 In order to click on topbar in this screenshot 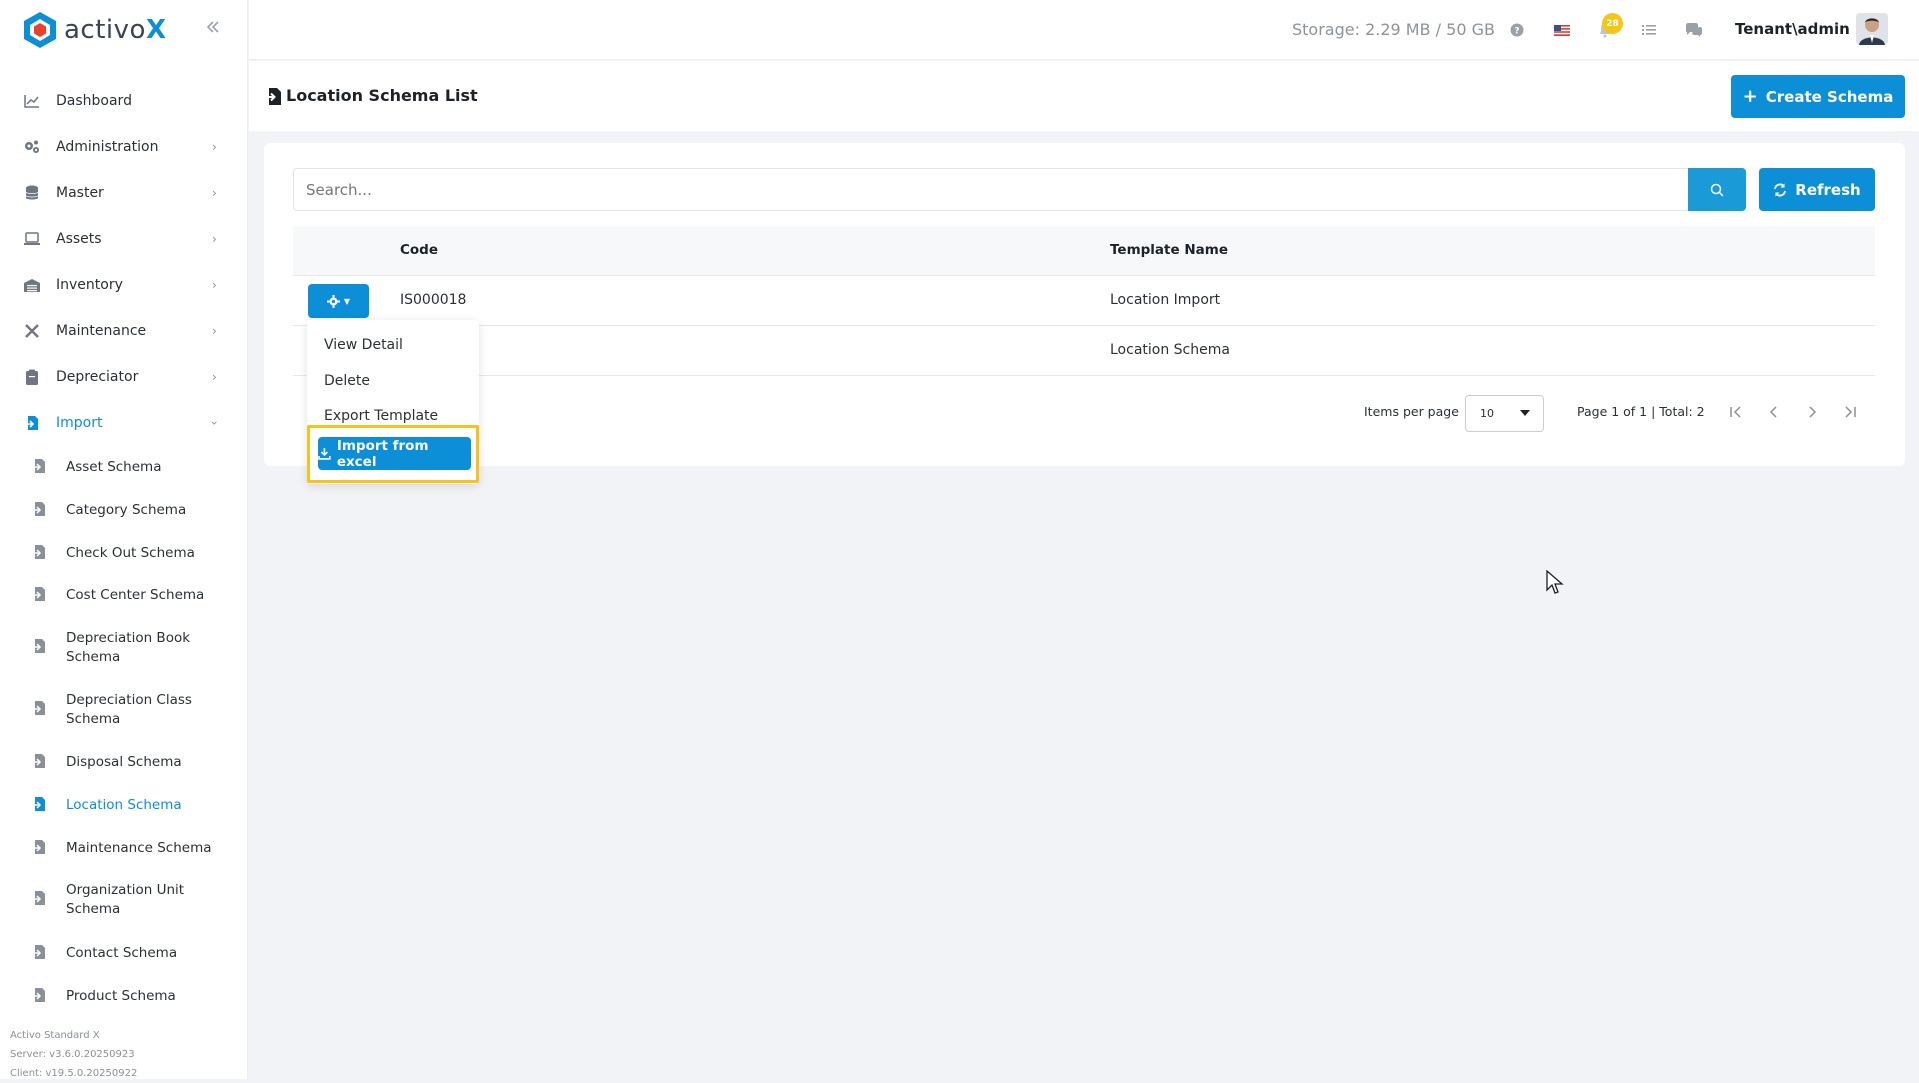, I will do `click(1084, 30)`.